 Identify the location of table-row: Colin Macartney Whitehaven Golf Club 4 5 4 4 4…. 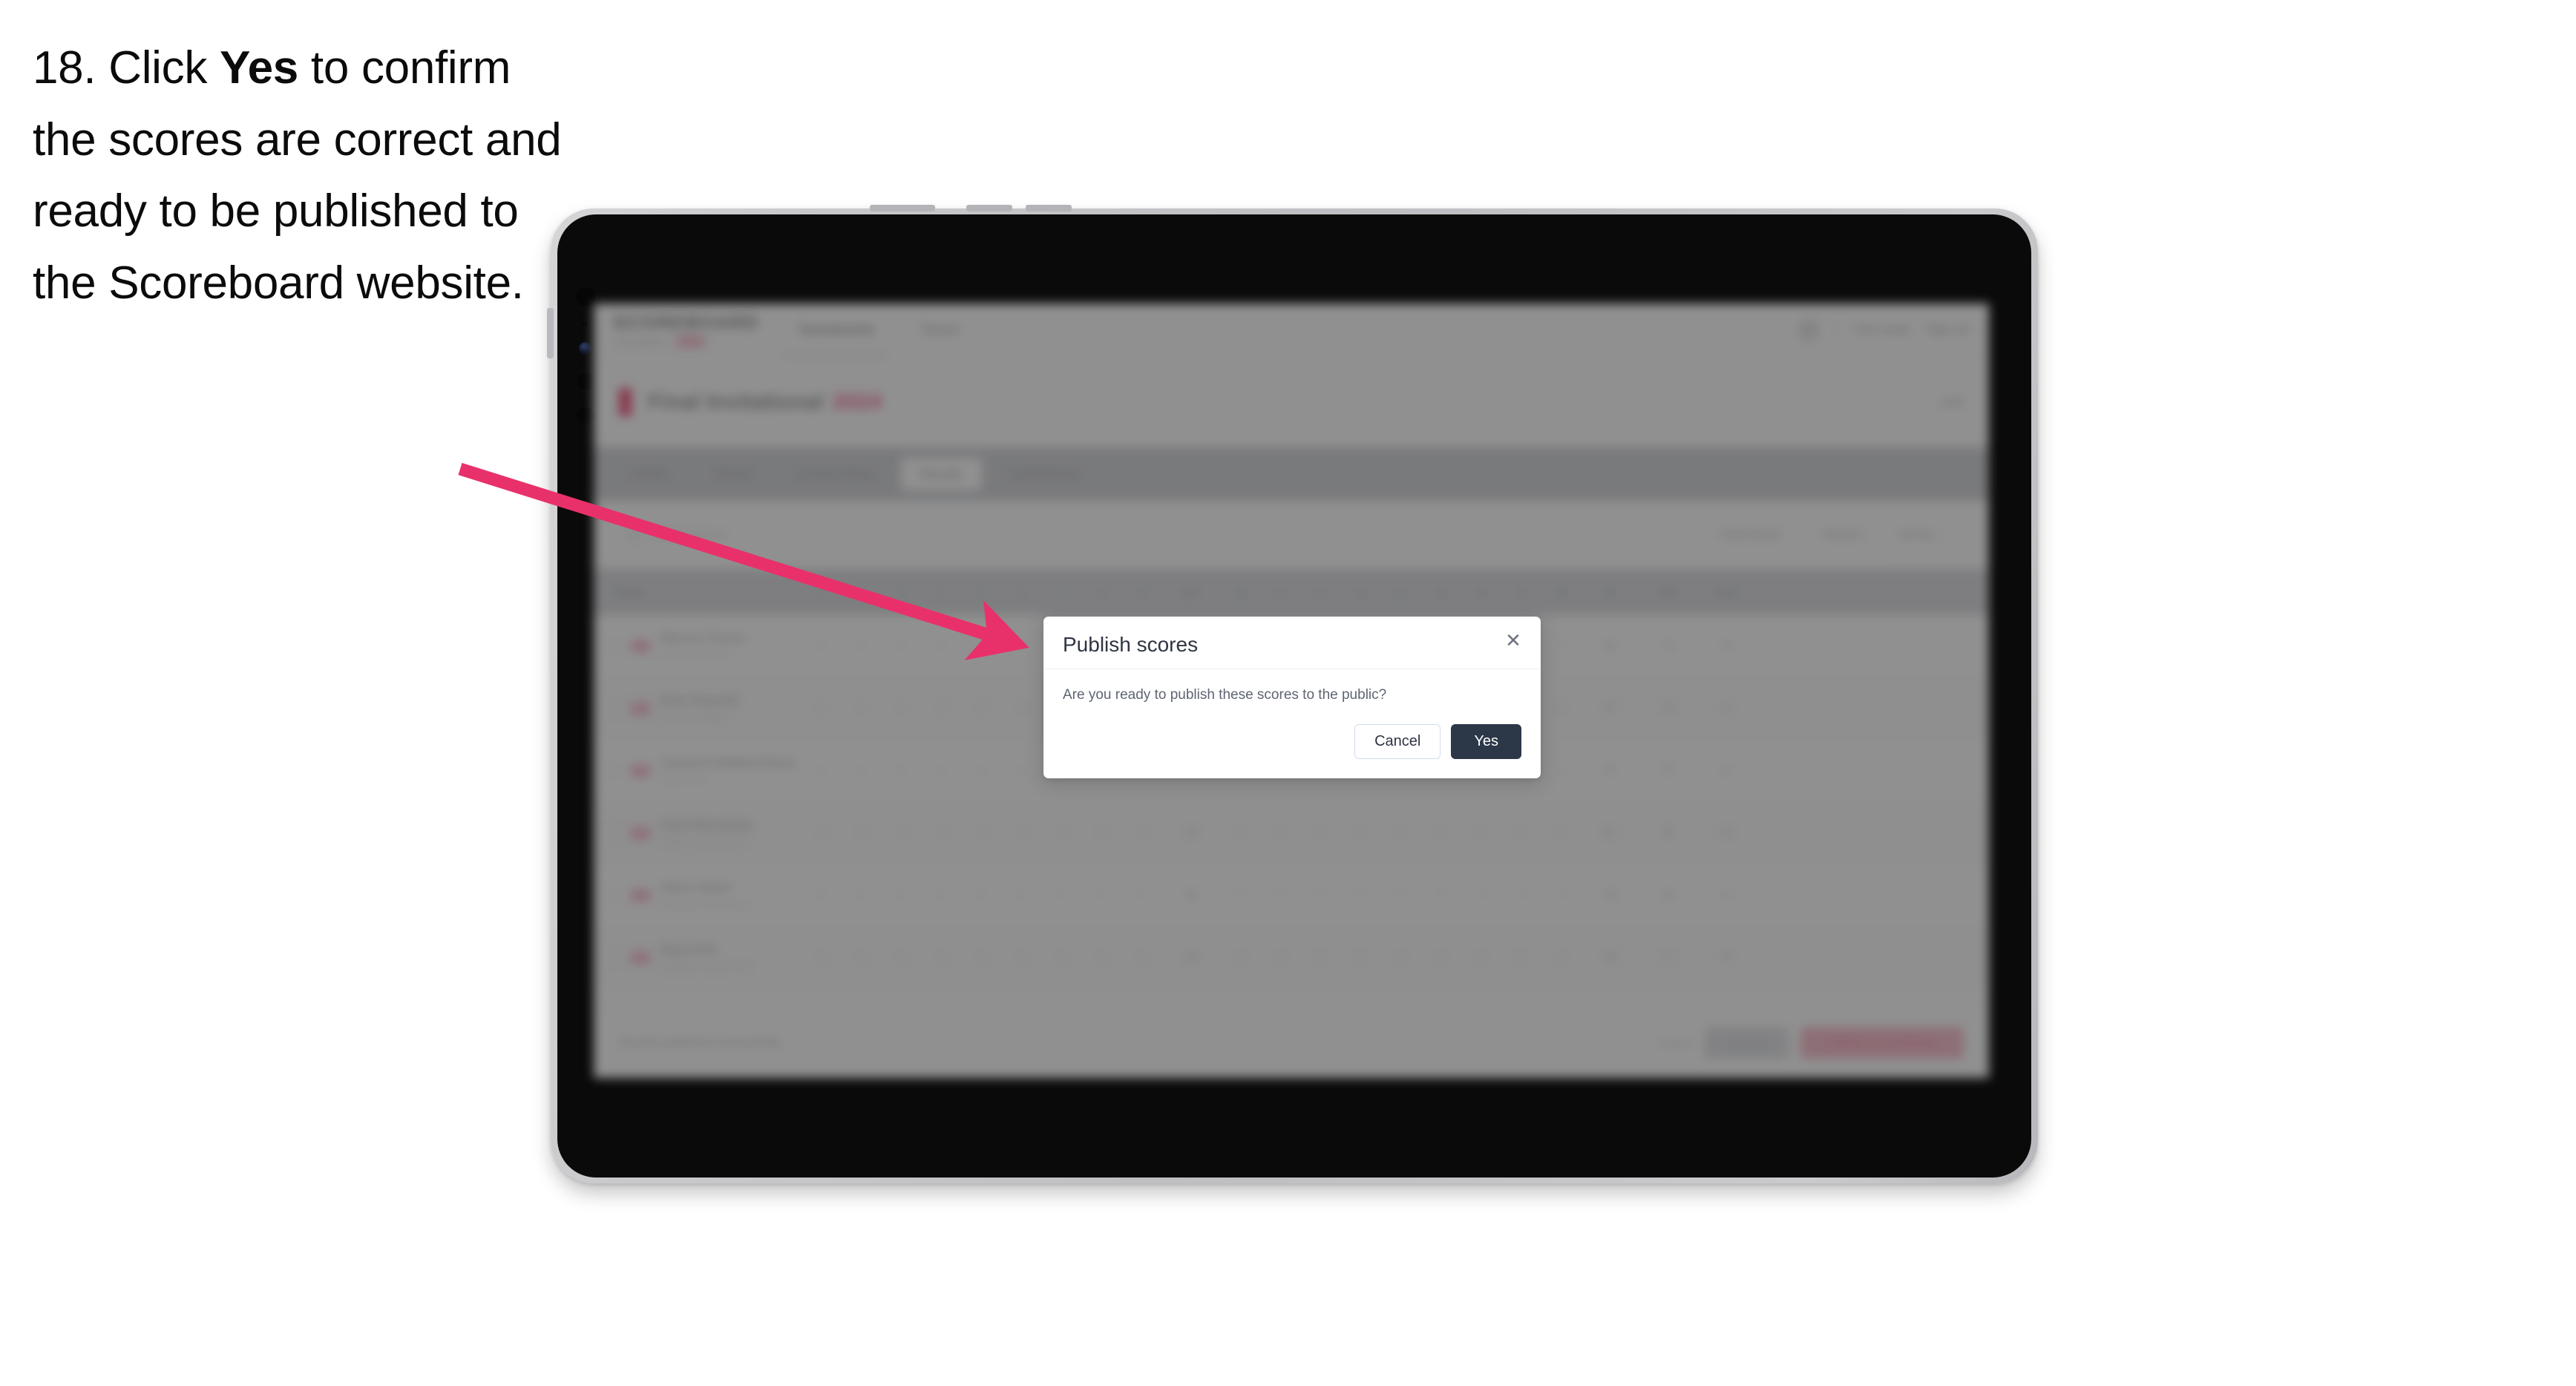
(1291, 833).